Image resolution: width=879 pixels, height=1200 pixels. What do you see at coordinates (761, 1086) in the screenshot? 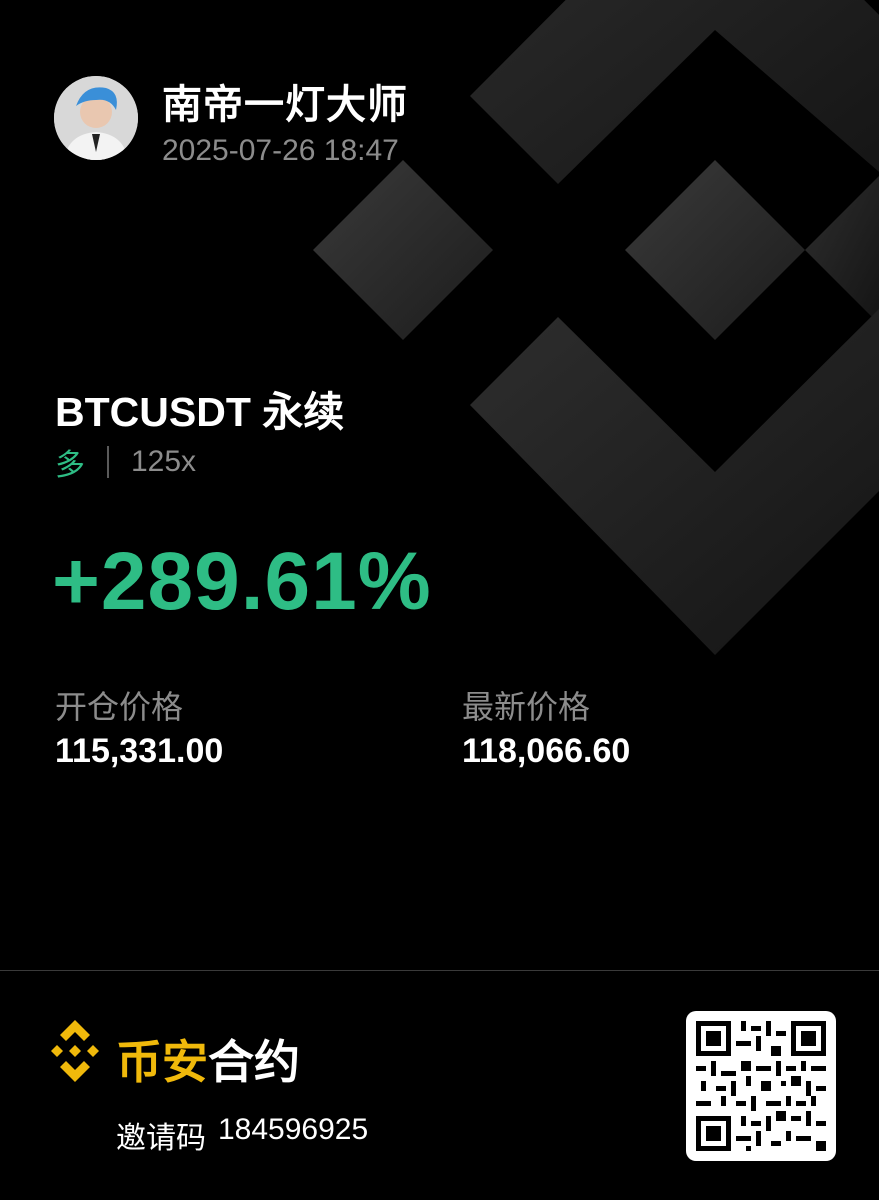
I see `qr-code` at bounding box center [761, 1086].